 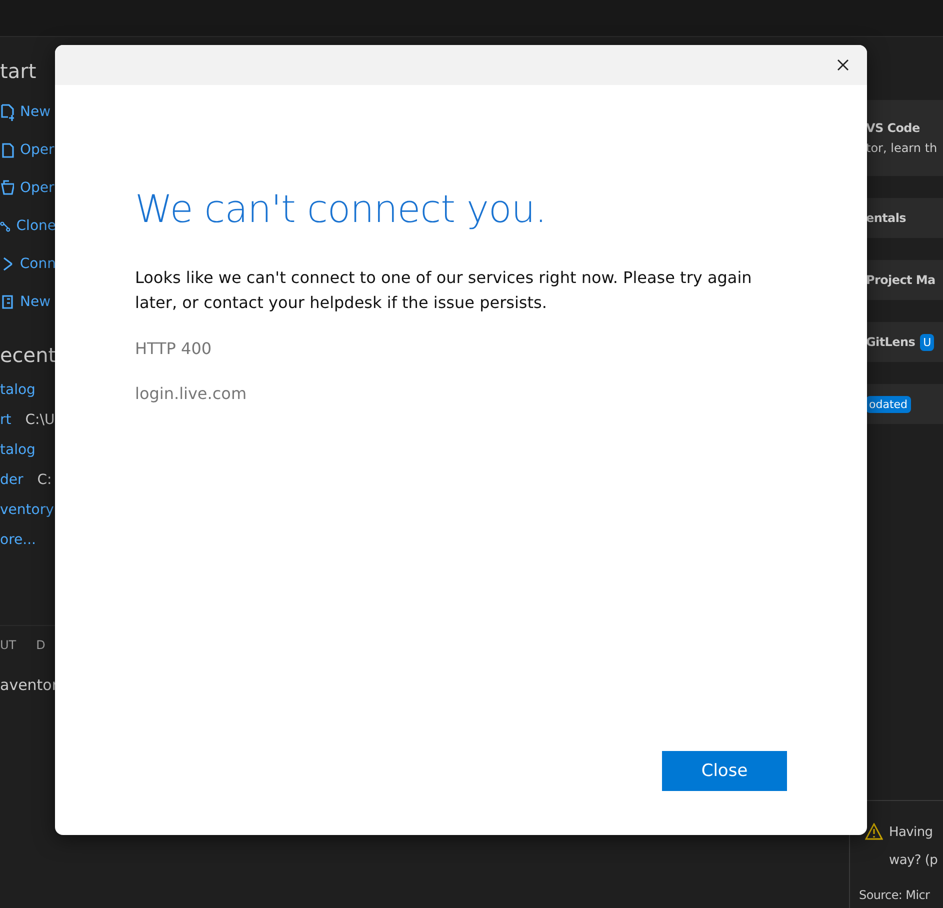 What do you see at coordinates (901, 280) in the screenshot?
I see `walkthrough-title: Project Ma` at bounding box center [901, 280].